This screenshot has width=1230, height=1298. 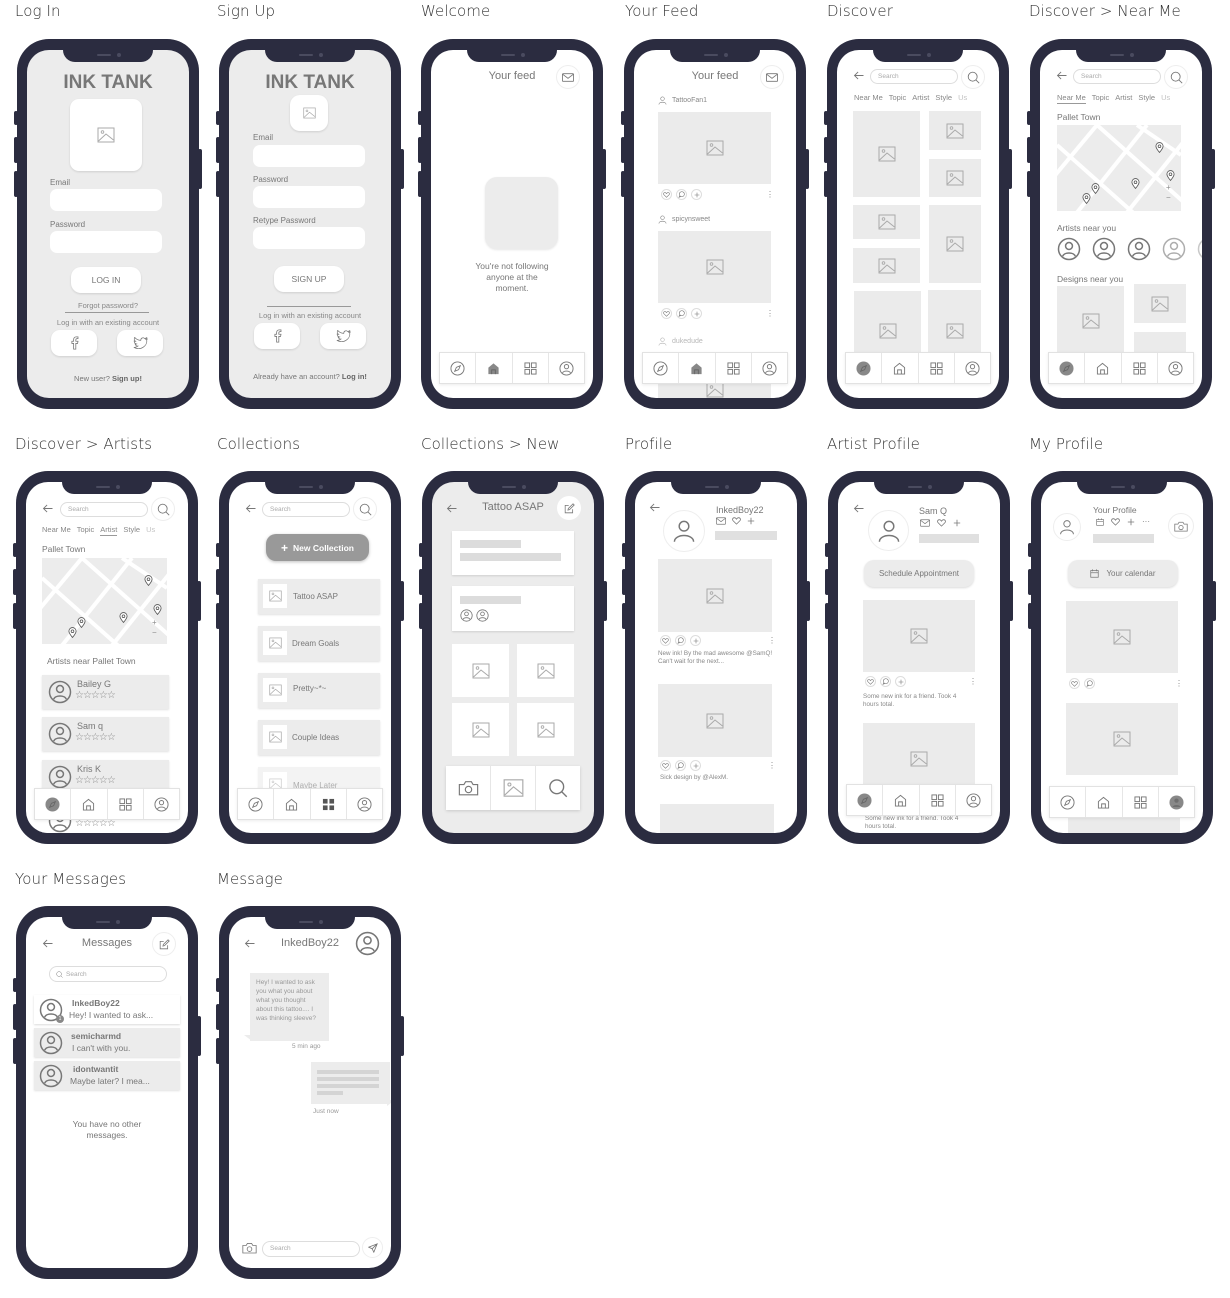 I want to click on collection-details-card, so click(x=513, y=553).